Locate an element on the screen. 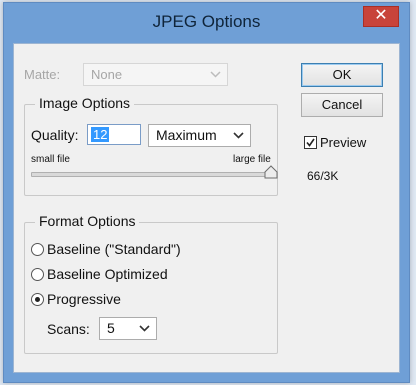 Image resolution: width=416 pixels, height=385 pixels. image-options-legend: Image Options is located at coordinates (85, 103).